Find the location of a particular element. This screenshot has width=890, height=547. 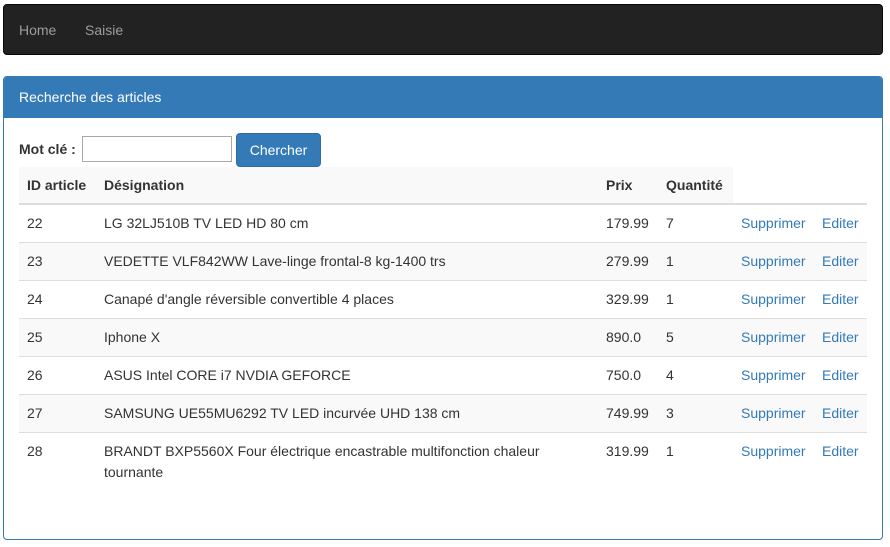

cell-id: 22 is located at coordinates (35, 223).